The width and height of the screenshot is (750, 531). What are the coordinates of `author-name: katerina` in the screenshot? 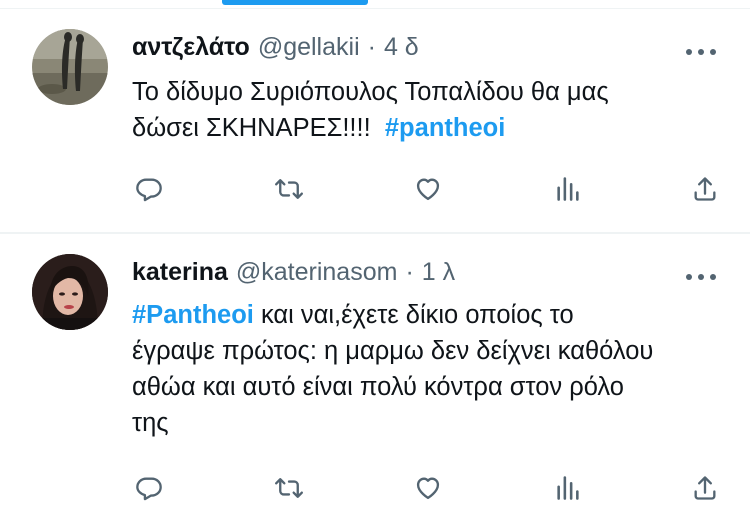 It's located at (180, 272).